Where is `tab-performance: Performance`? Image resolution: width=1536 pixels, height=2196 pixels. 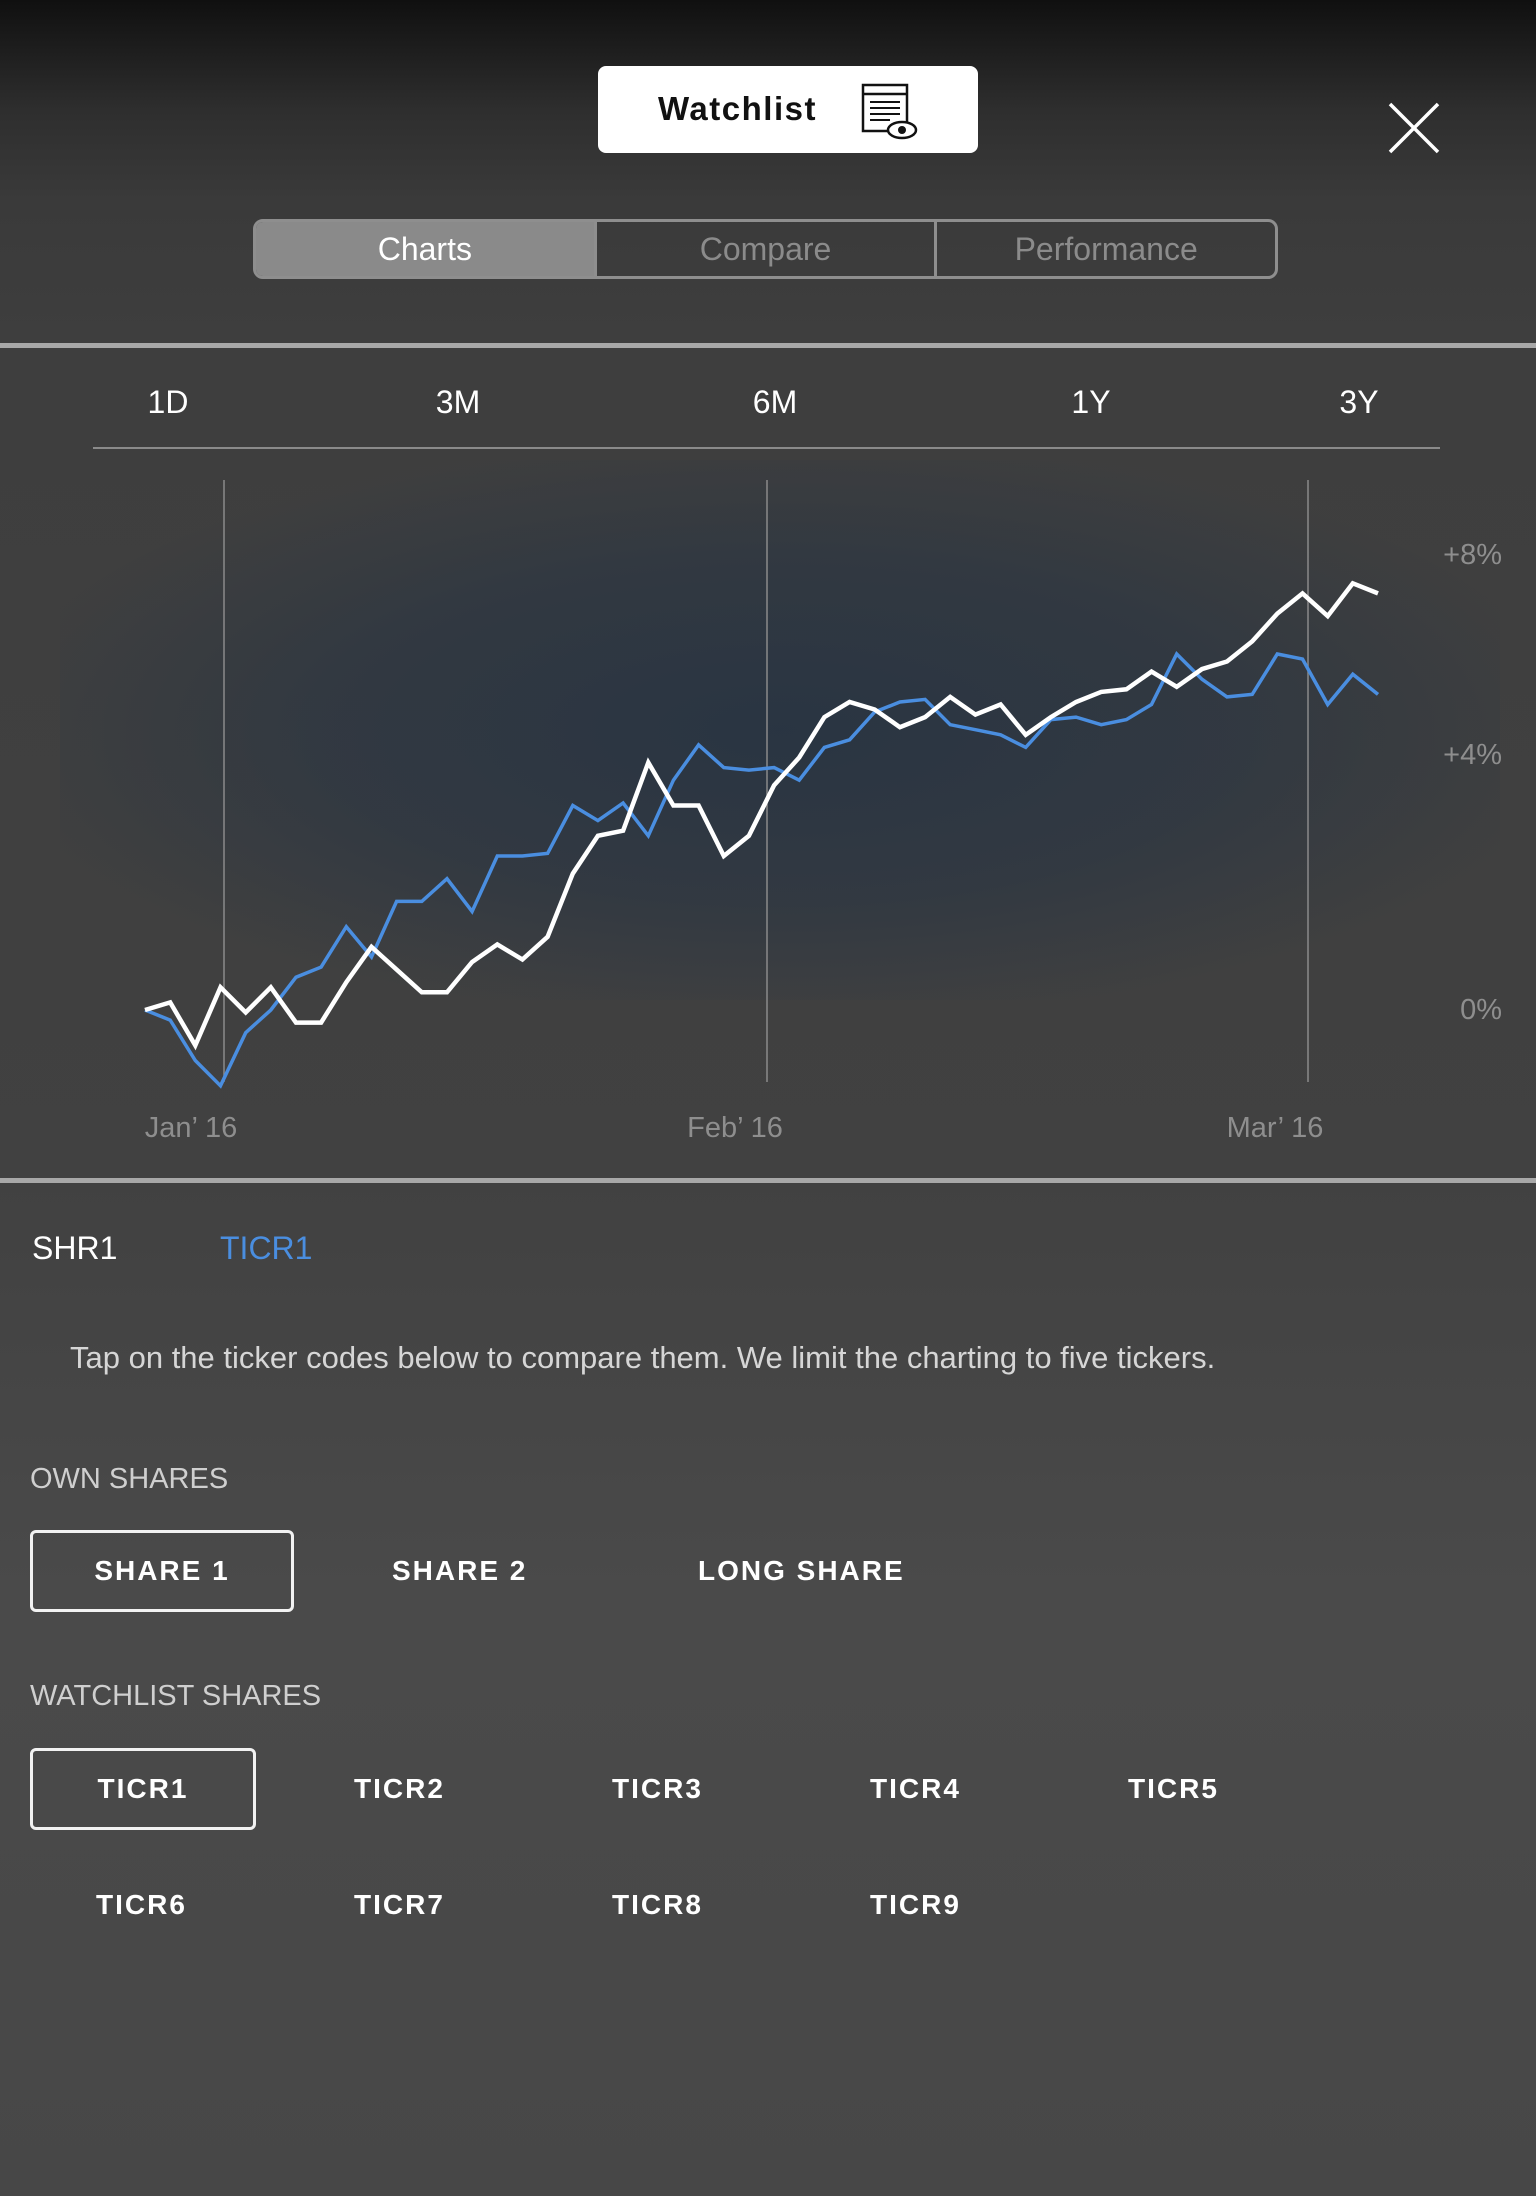 tab-performance: Performance is located at coordinates (1104, 249).